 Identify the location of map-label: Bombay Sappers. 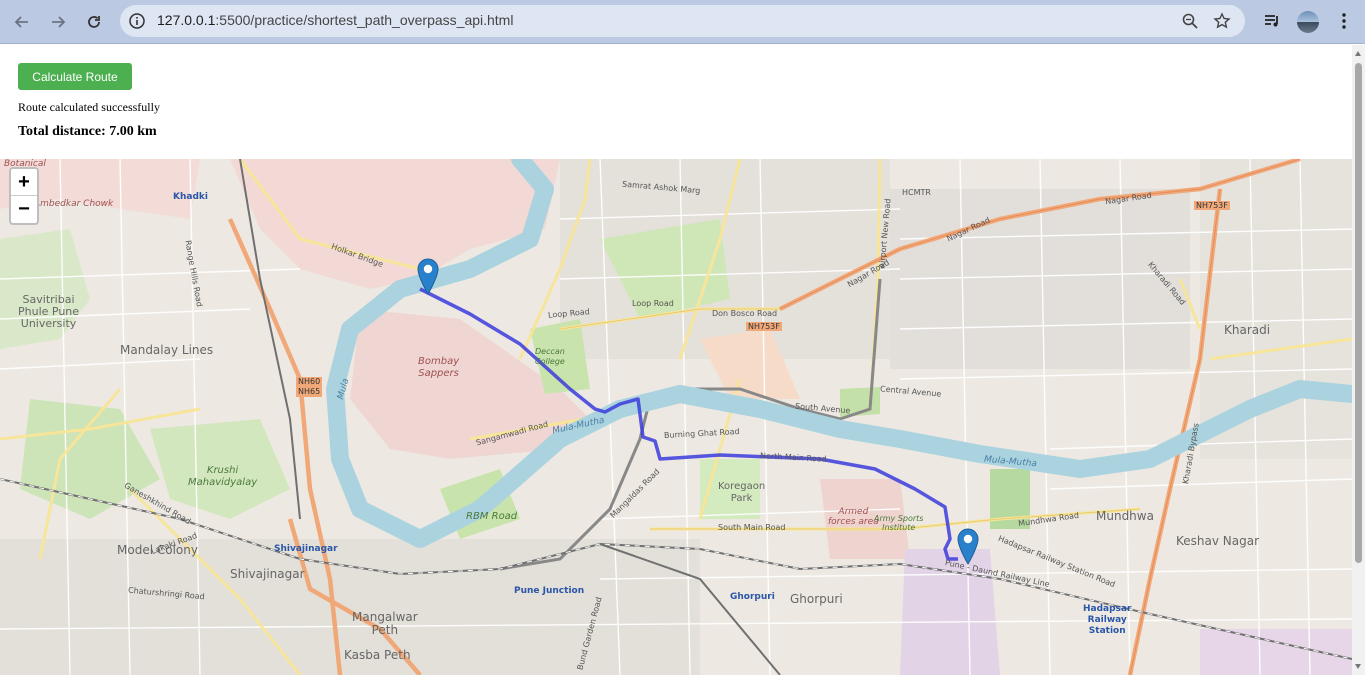
(439, 367).